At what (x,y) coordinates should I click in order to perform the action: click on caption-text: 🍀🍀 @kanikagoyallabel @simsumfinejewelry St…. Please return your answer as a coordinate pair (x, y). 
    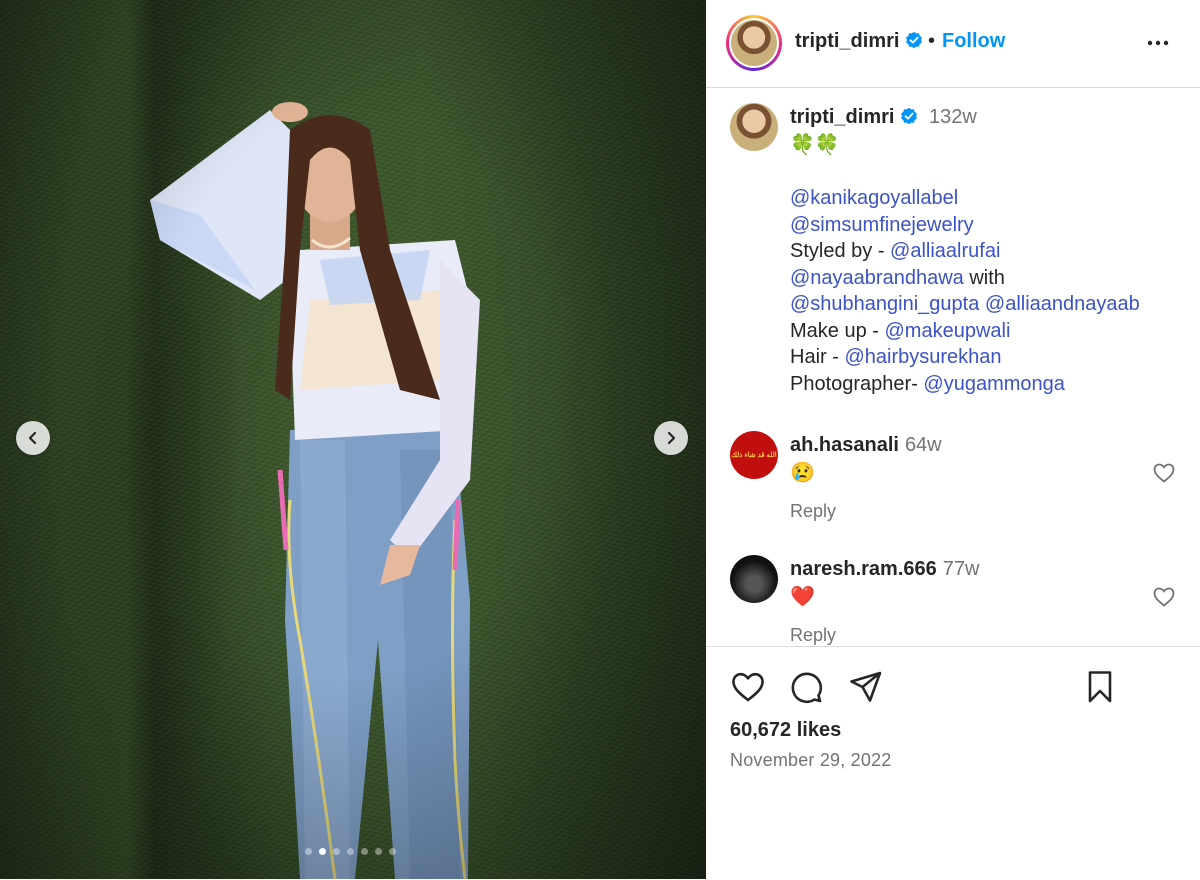
    Looking at the image, I should click on (990, 264).